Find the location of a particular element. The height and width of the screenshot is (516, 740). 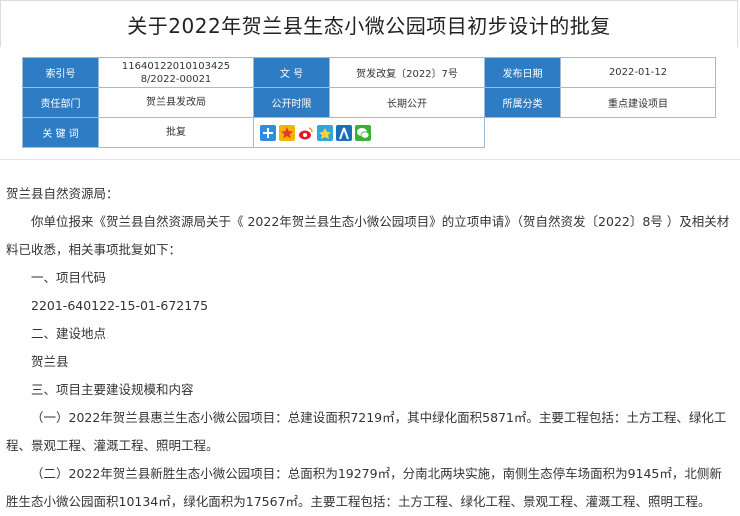

location-text: 贺兰县 is located at coordinates (50, 361).